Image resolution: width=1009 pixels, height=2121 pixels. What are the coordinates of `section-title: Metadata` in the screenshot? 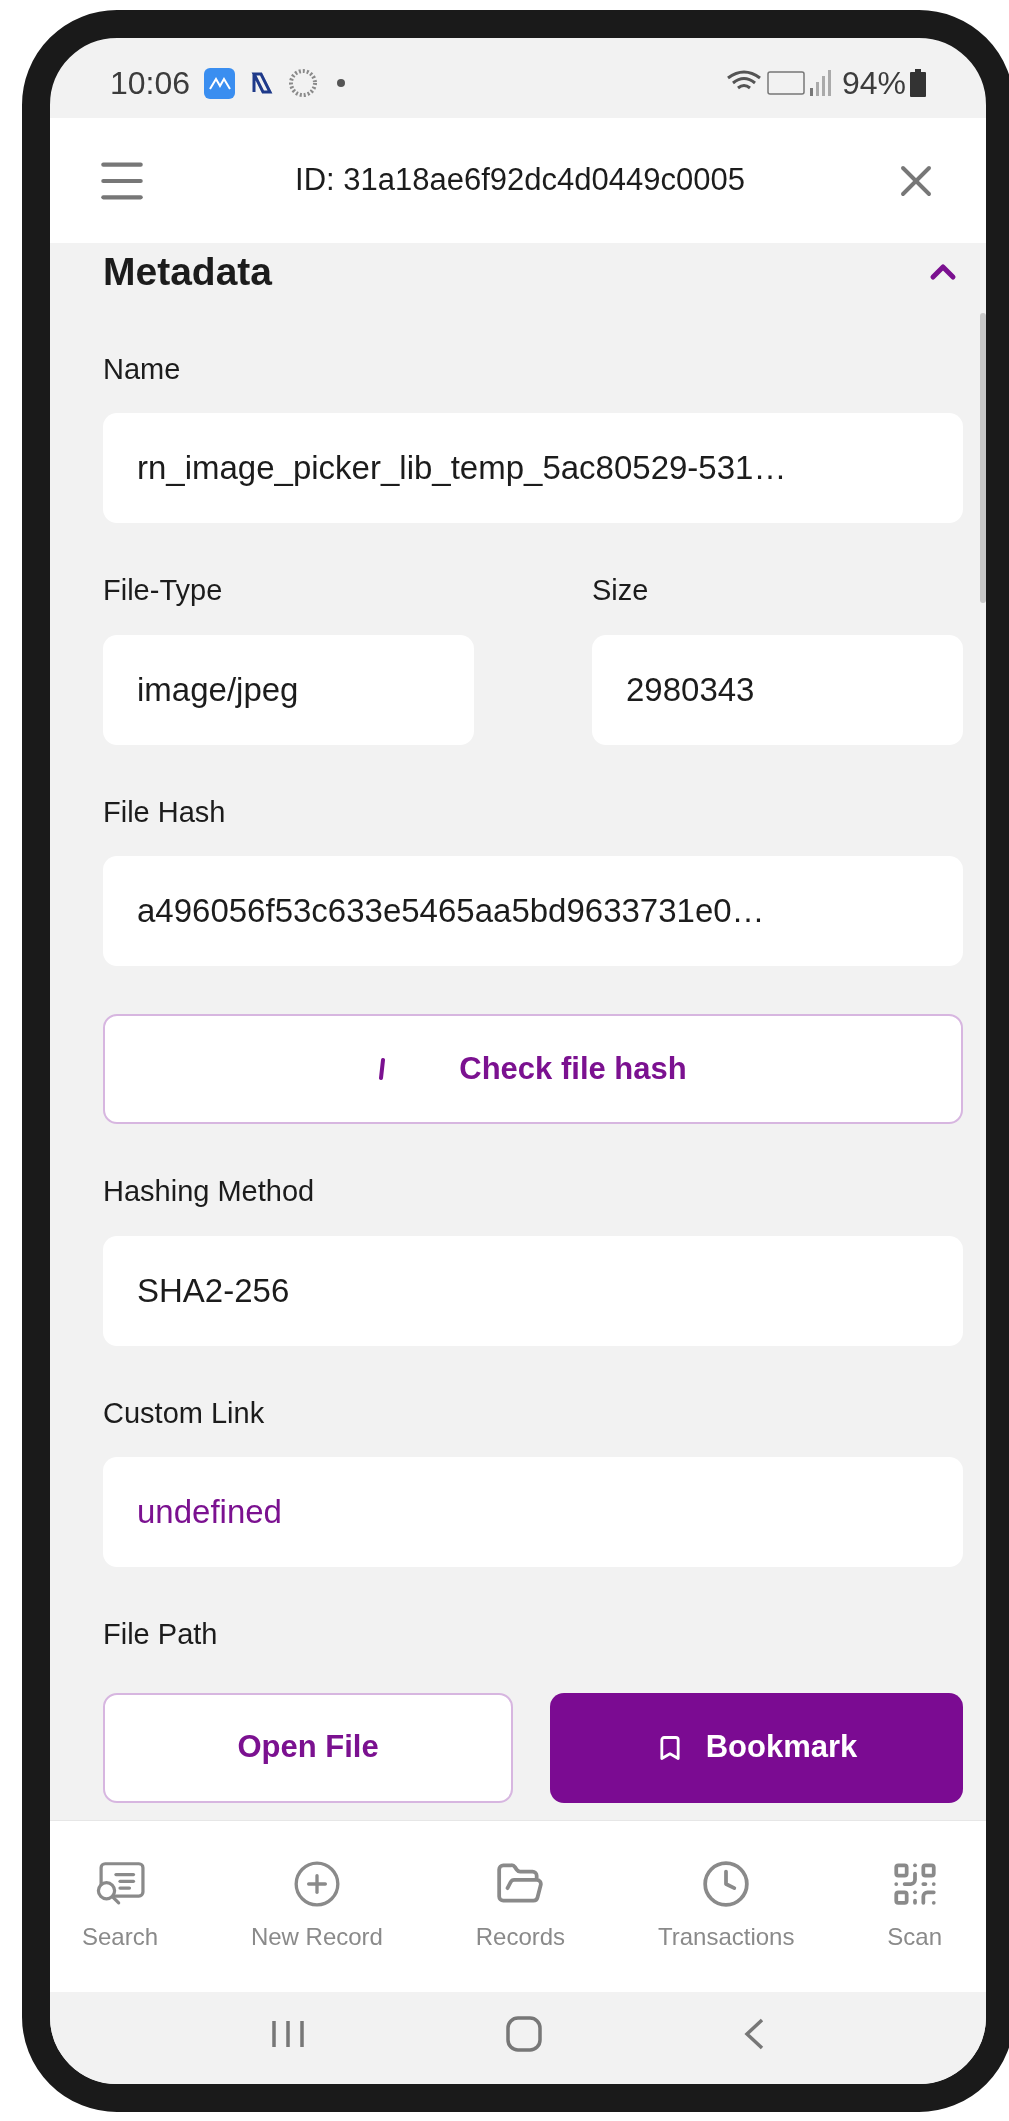 It's located at (188, 272).